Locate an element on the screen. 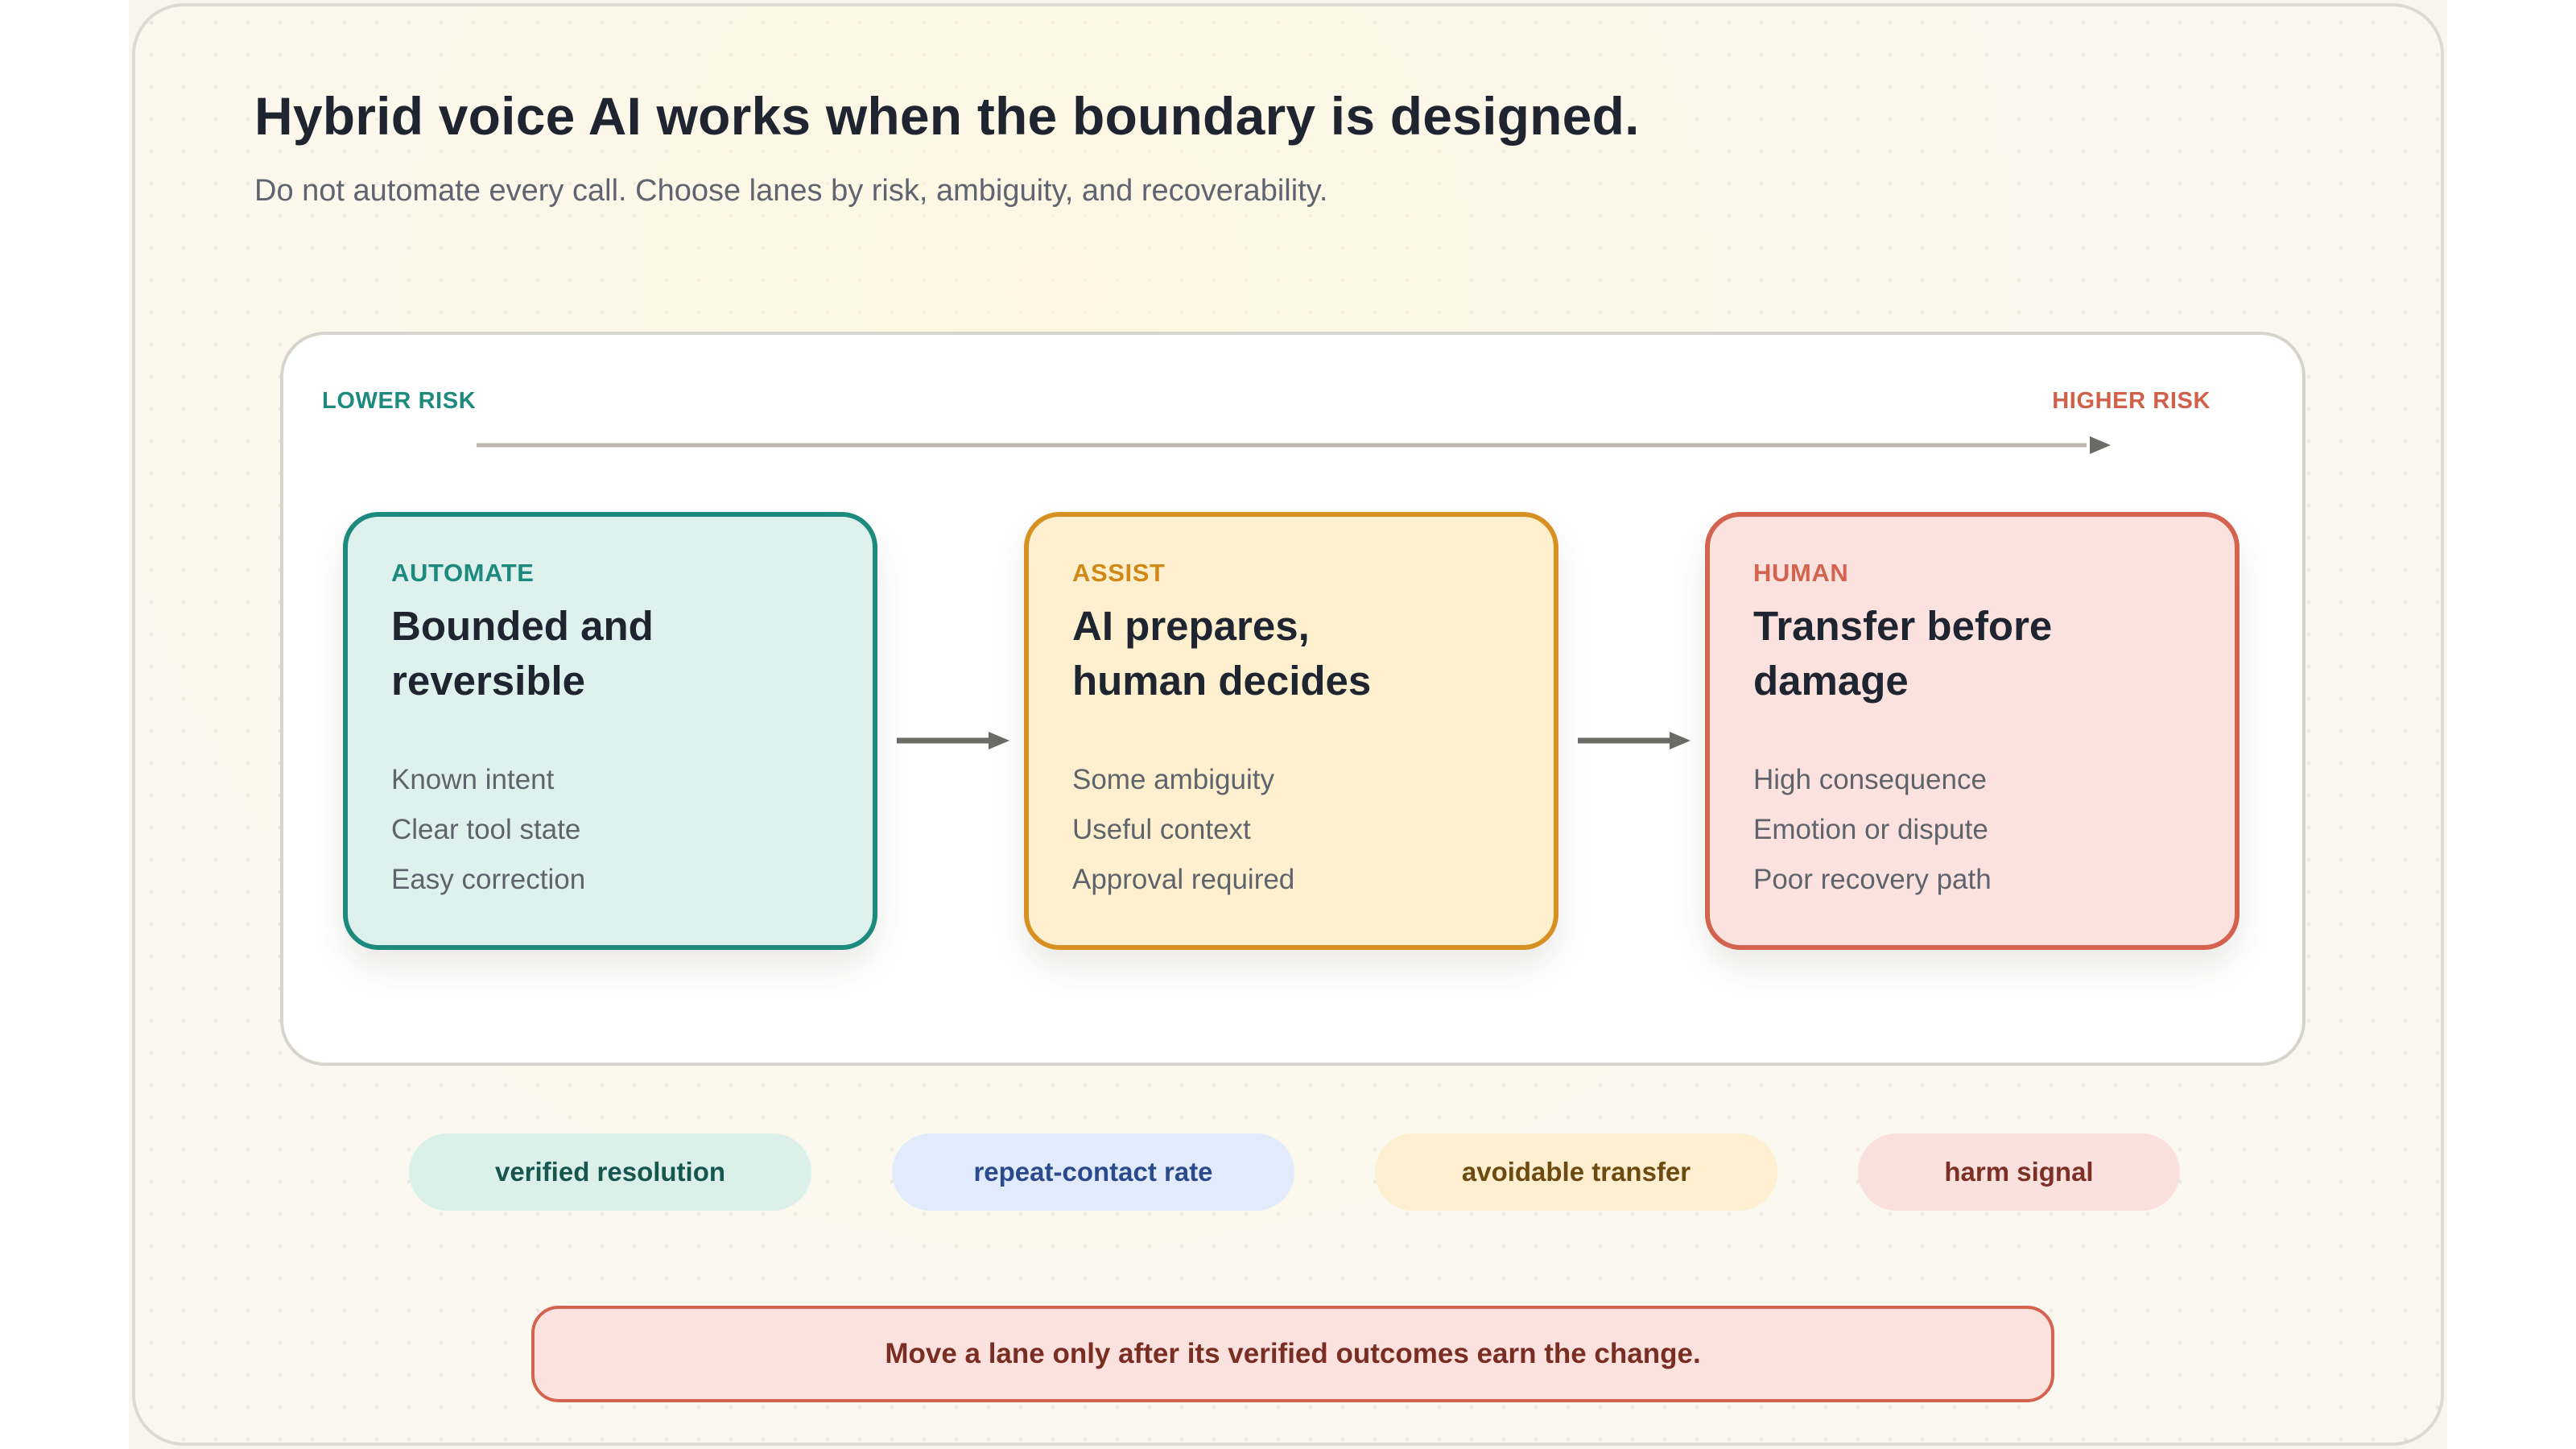  lane-title-line: AI prepares, is located at coordinates (1191, 626).